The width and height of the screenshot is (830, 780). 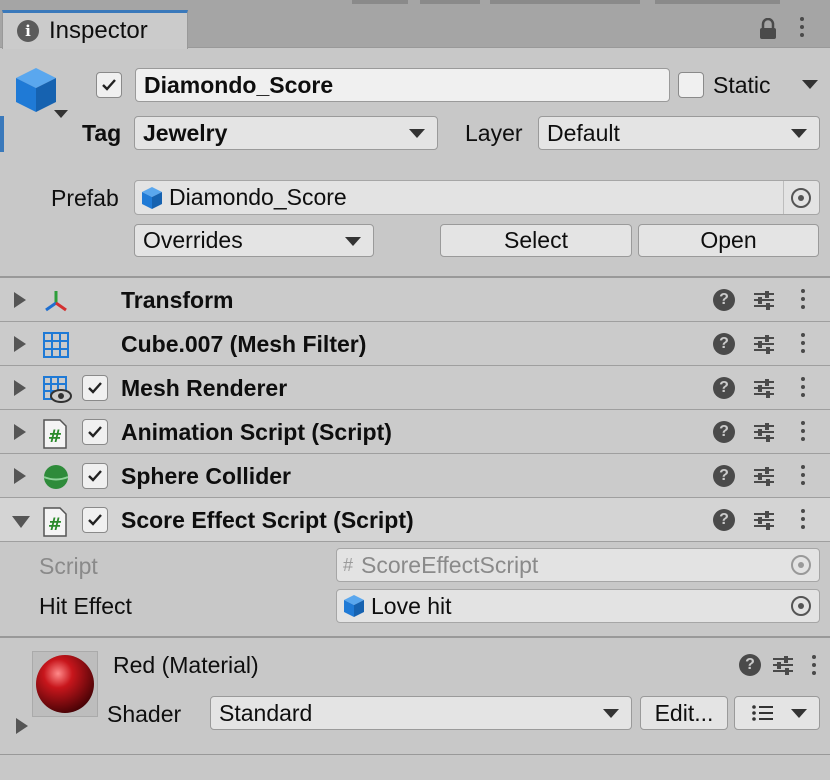 I want to click on mesh-filter-icon, so click(x=56, y=345).